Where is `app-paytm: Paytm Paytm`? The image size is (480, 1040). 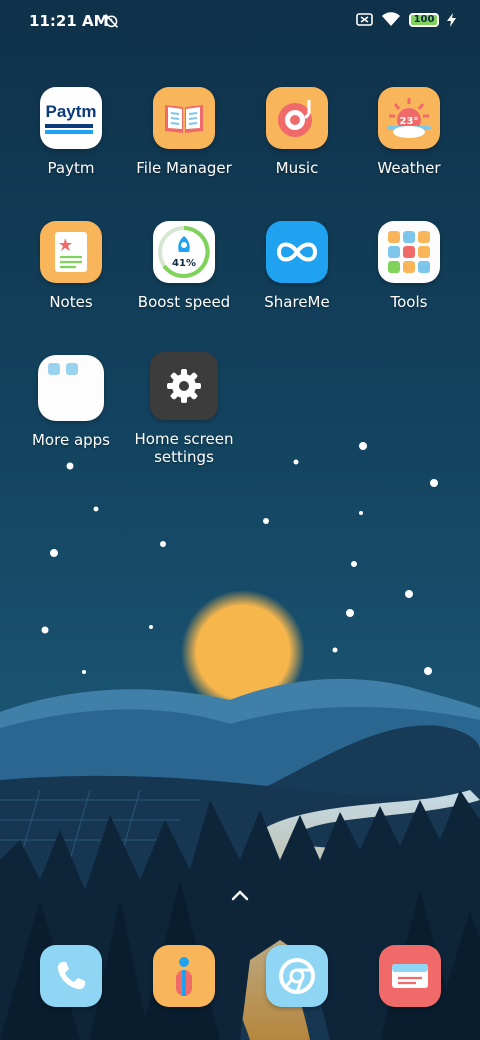
app-paytm: Paytm Paytm is located at coordinates (71, 132).